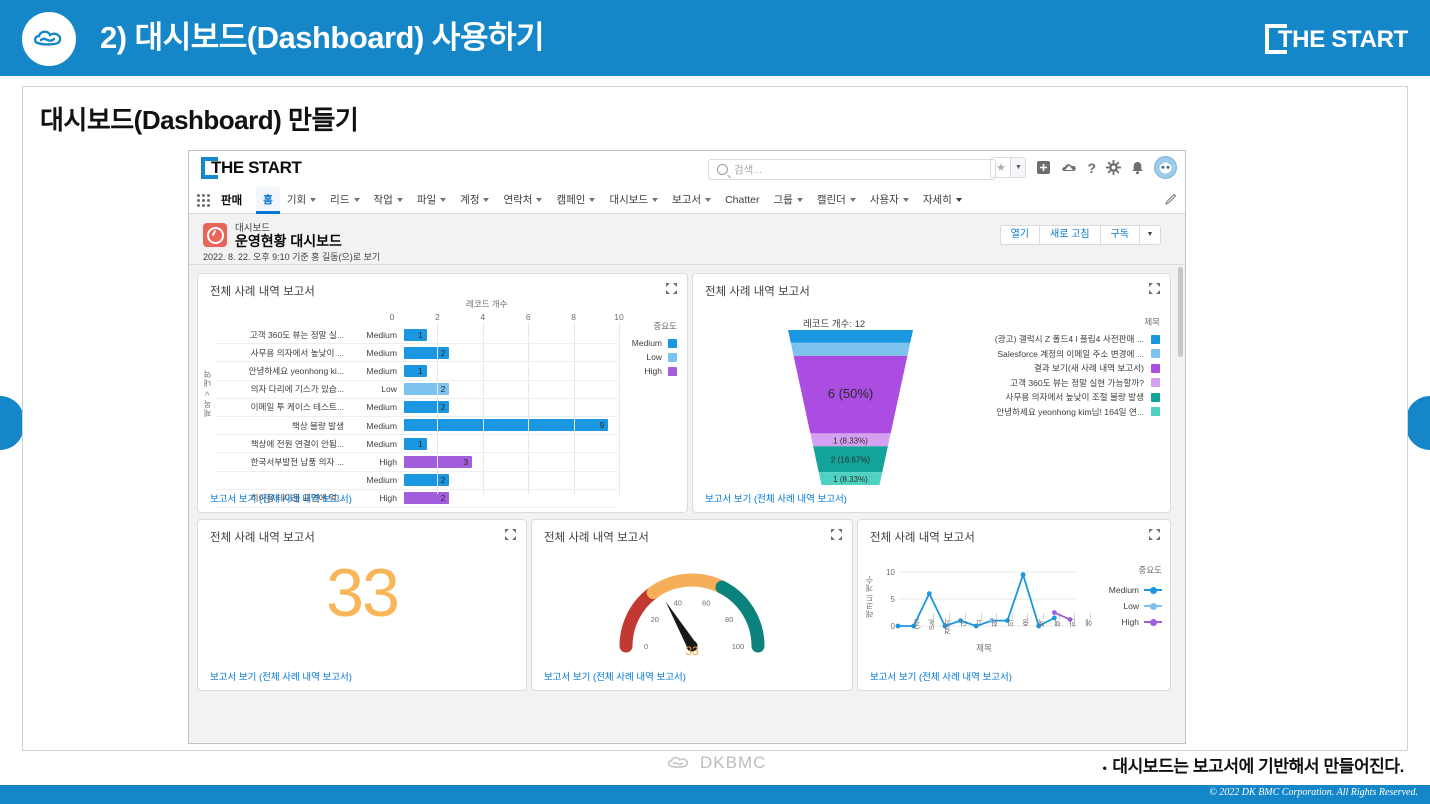  What do you see at coordinates (1052, 397) in the screenshot?
I see `legend-item: 사무용 의자에서 높낮이 조절 불량 발생` at bounding box center [1052, 397].